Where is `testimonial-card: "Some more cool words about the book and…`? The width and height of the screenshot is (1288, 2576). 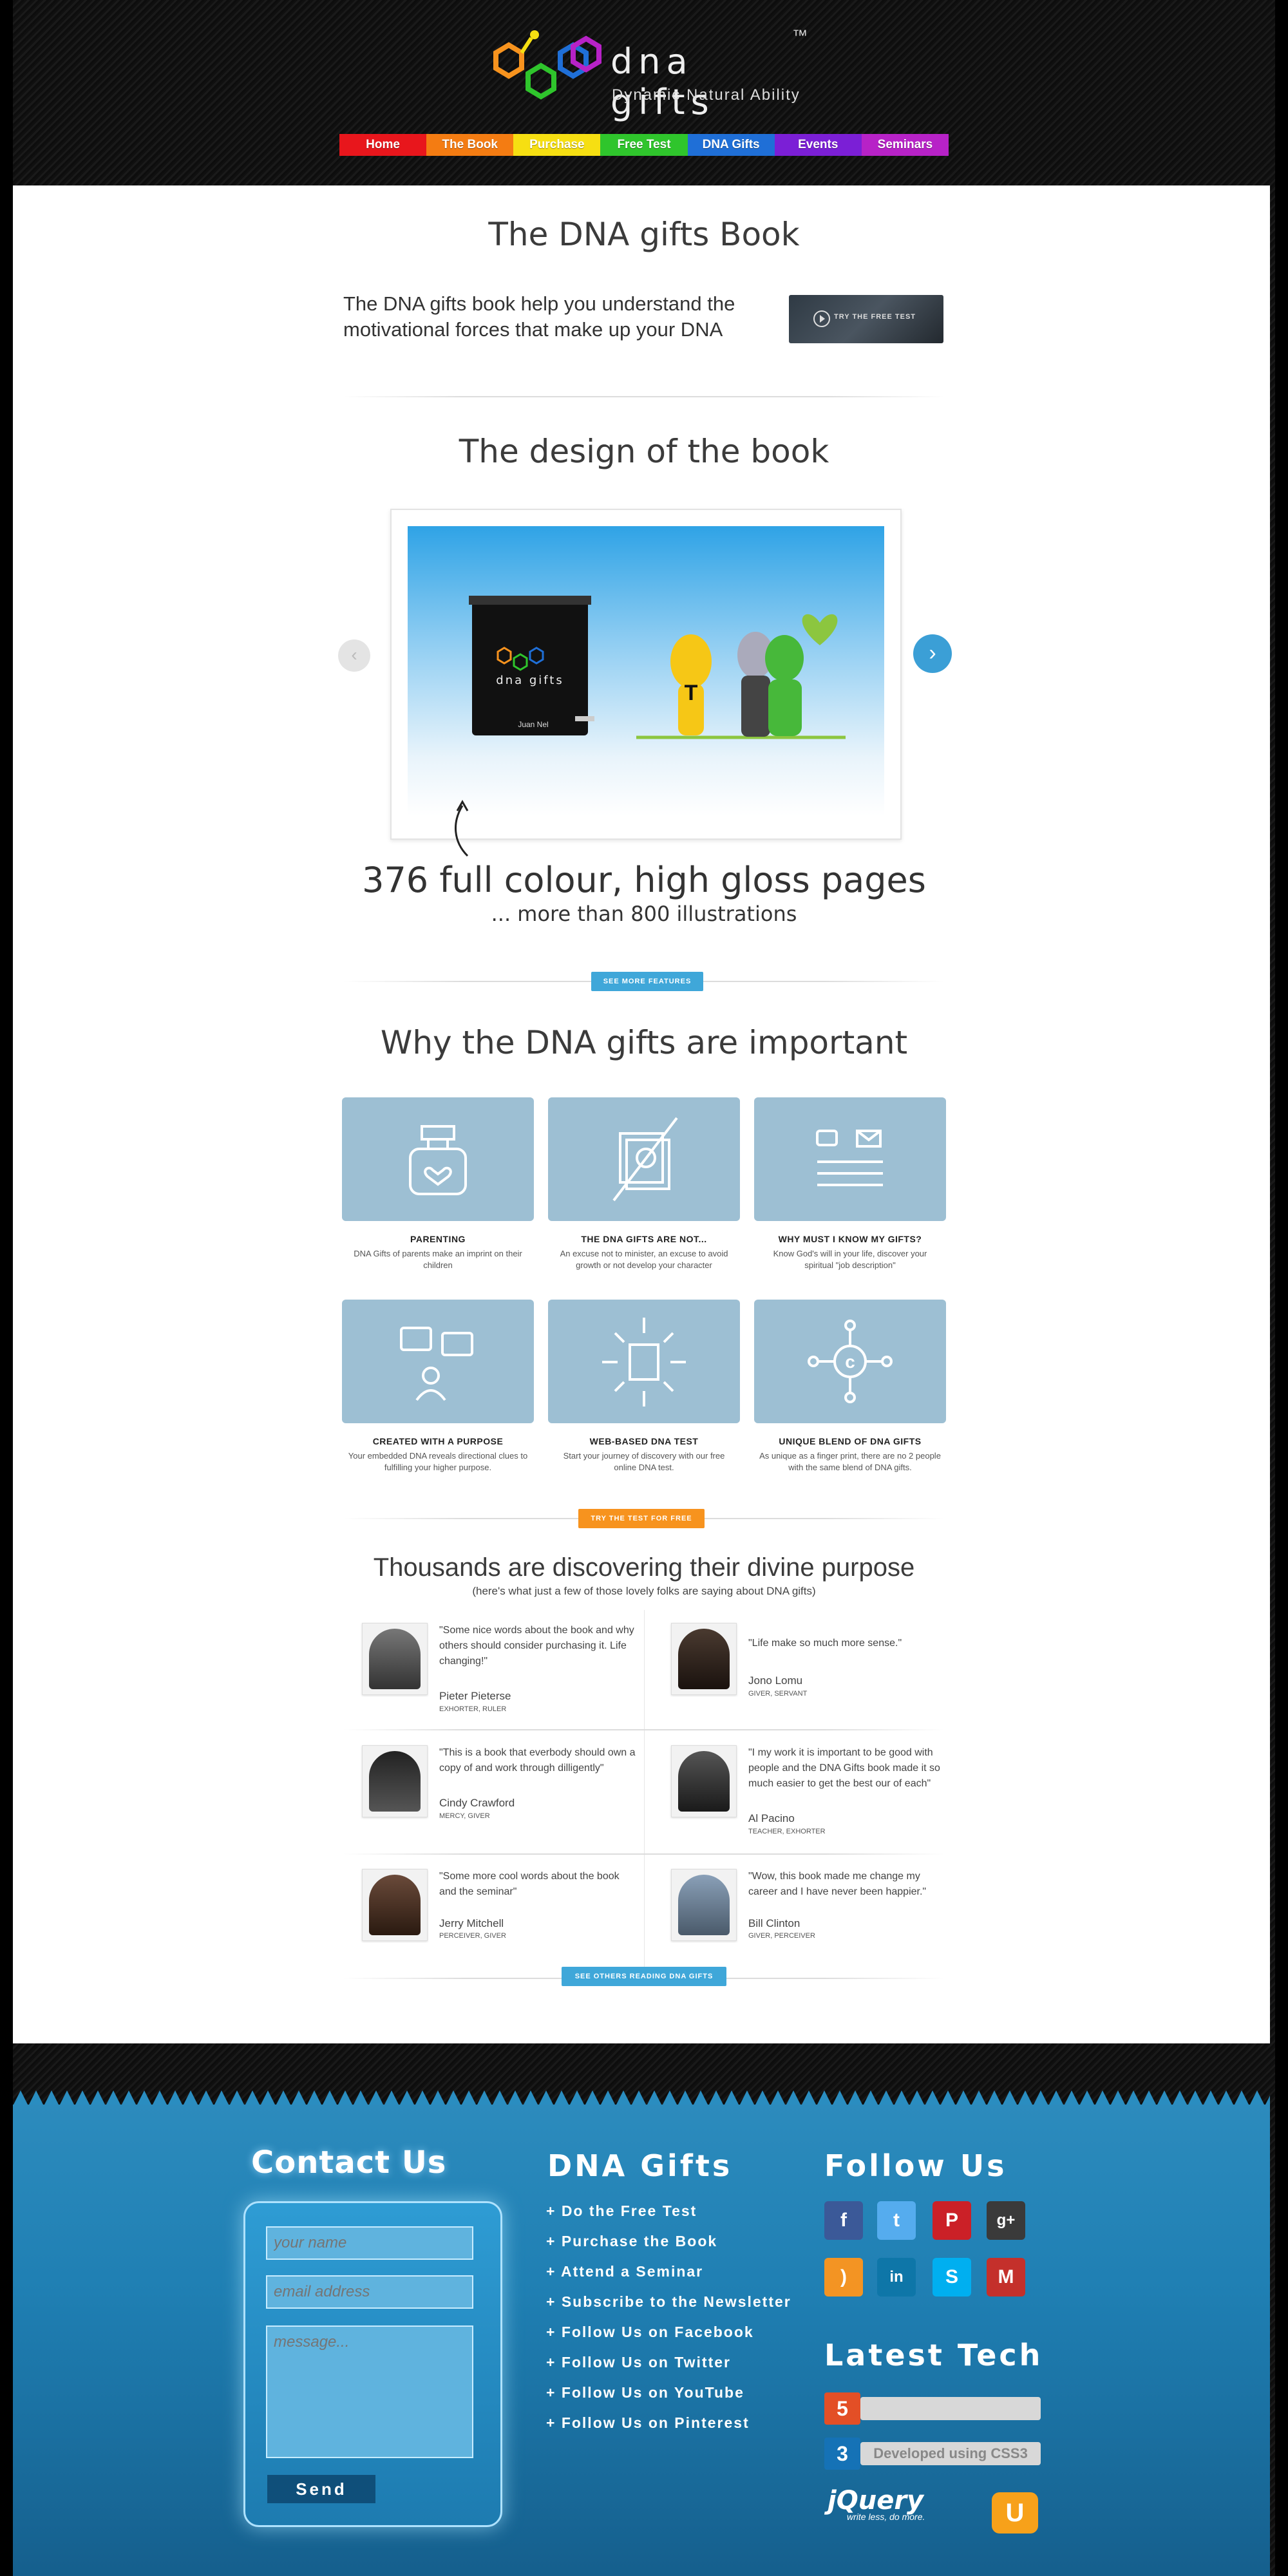 testimonial-card: "Some more cool words about the book and… is located at coordinates (494, 1911).